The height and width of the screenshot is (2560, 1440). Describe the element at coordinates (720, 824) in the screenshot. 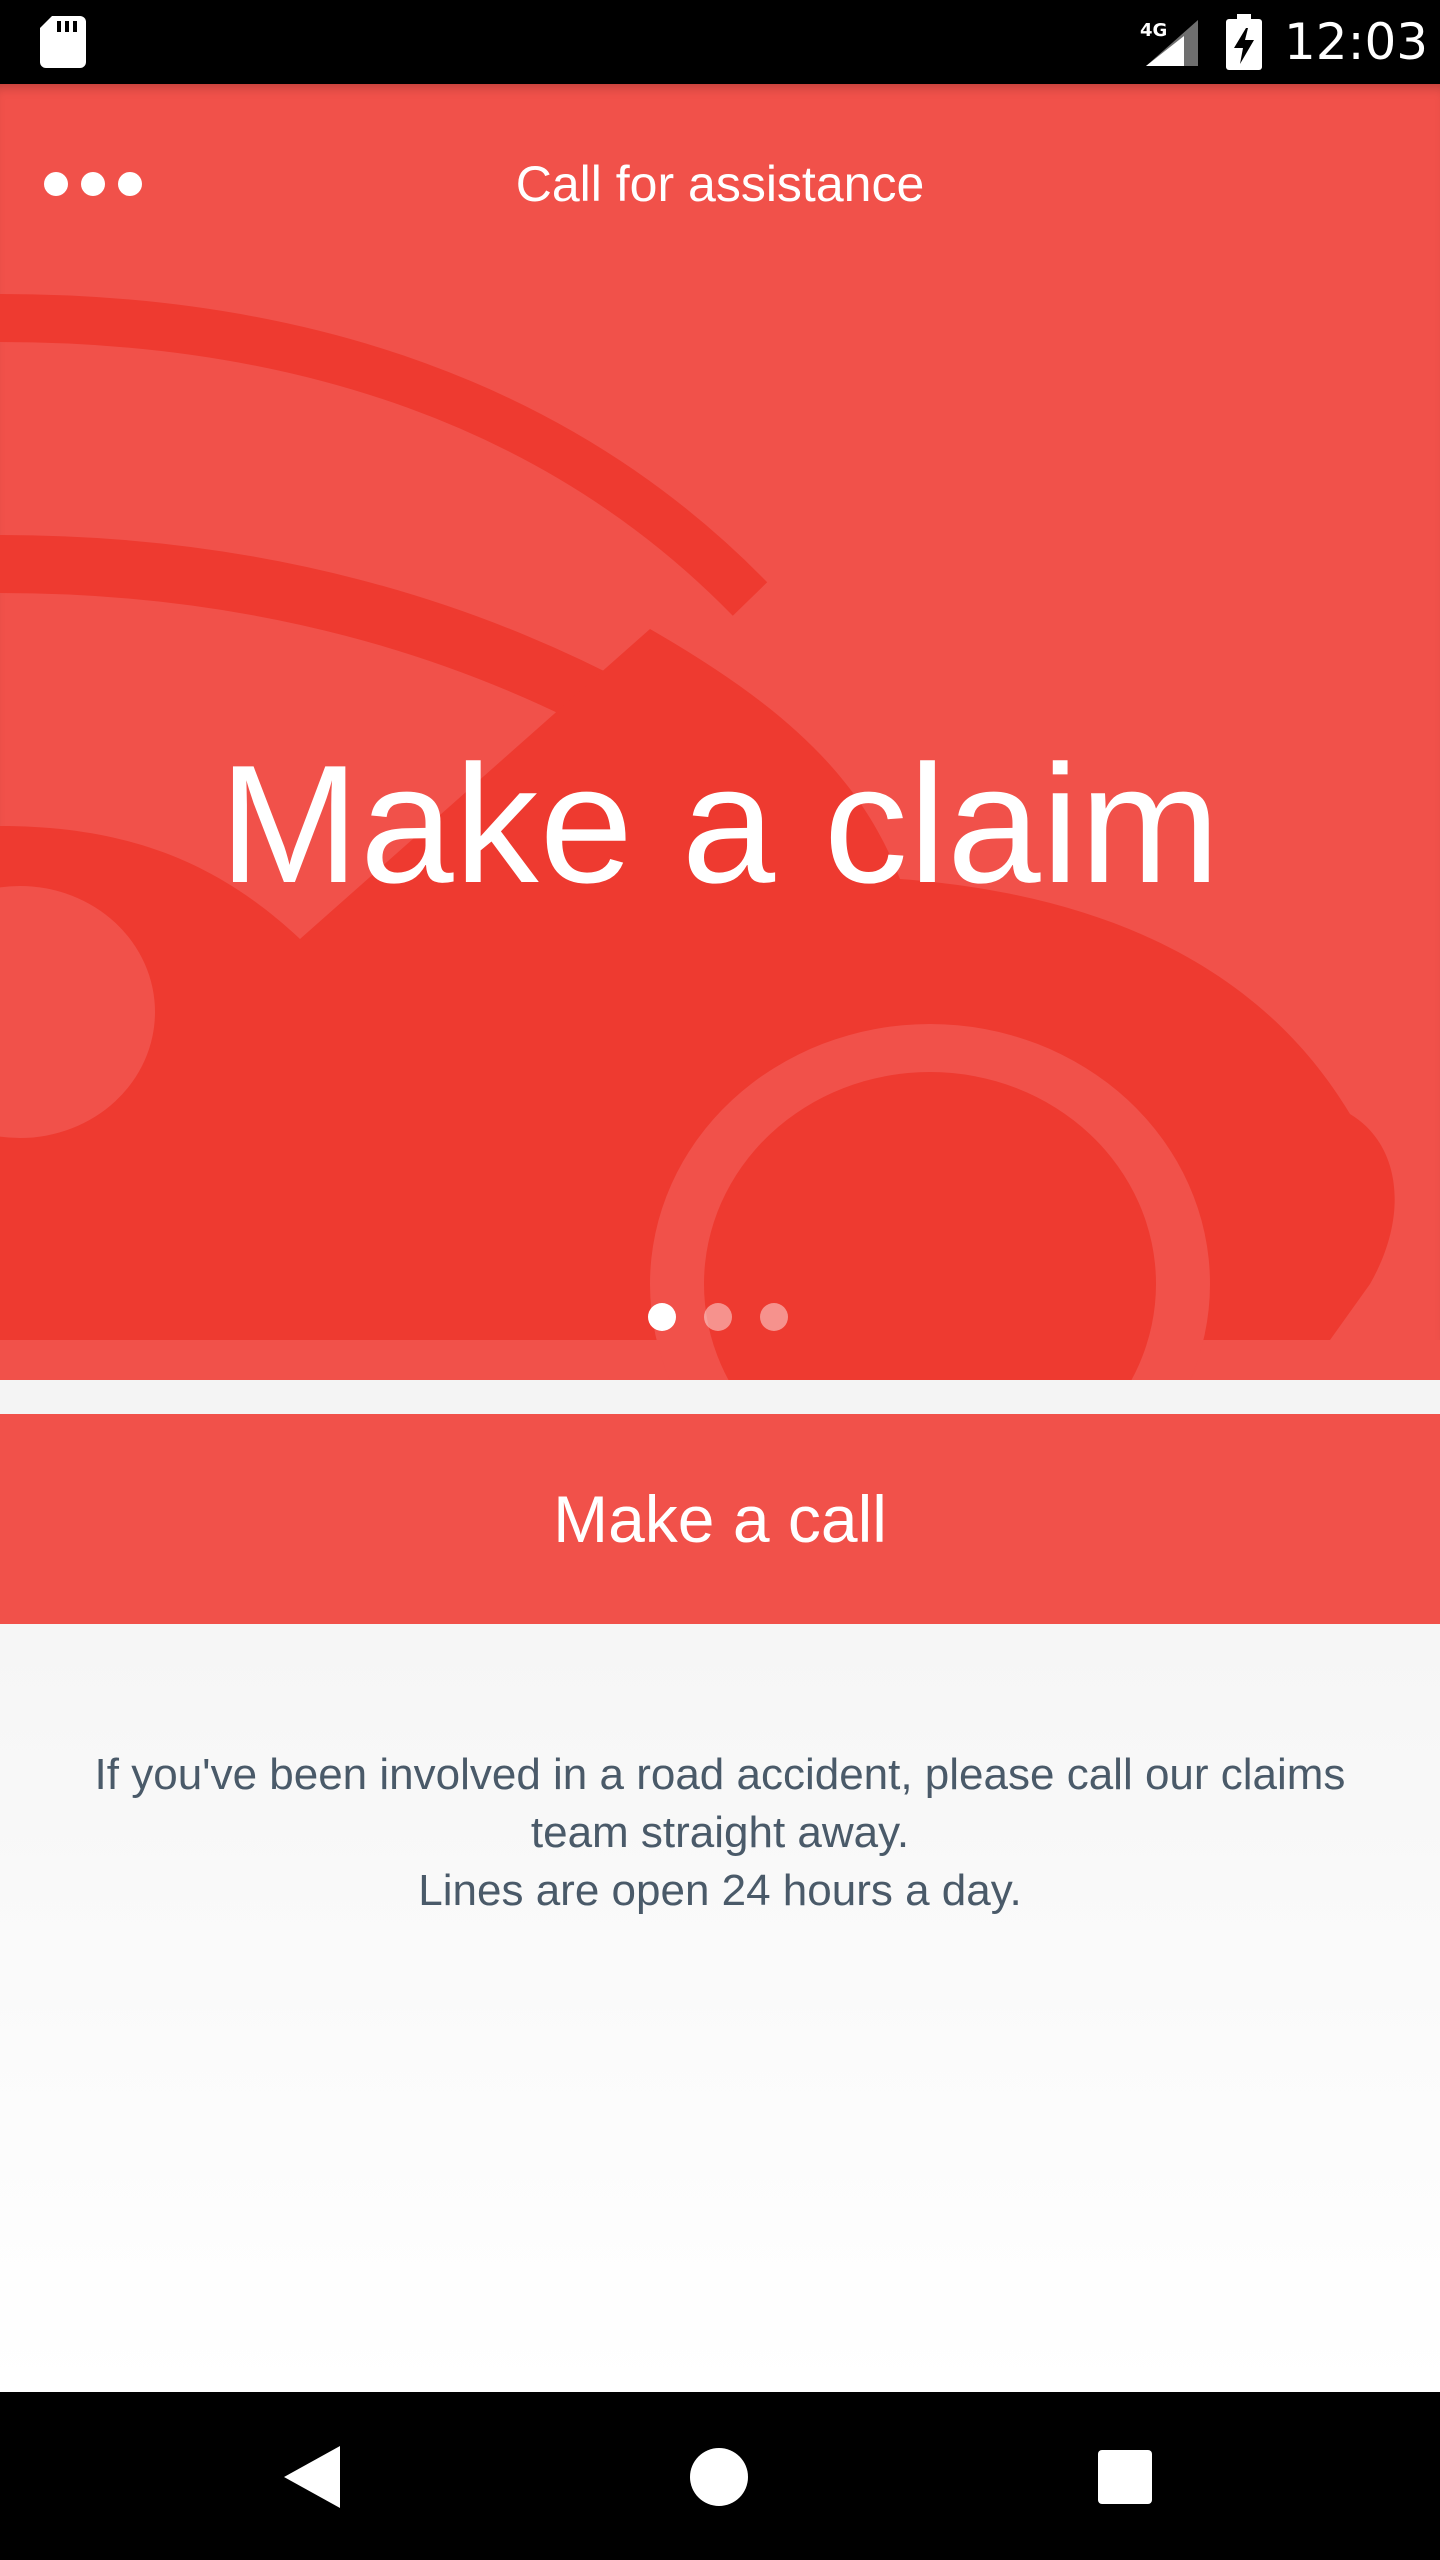

I see `hero-title: Make a claim` at that location.